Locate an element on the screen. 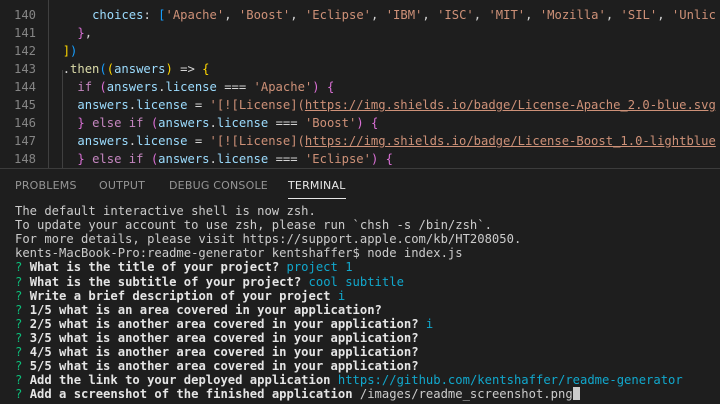 The image size is (720, 404). code-line: 141}, is located at coordinates (360, 33).